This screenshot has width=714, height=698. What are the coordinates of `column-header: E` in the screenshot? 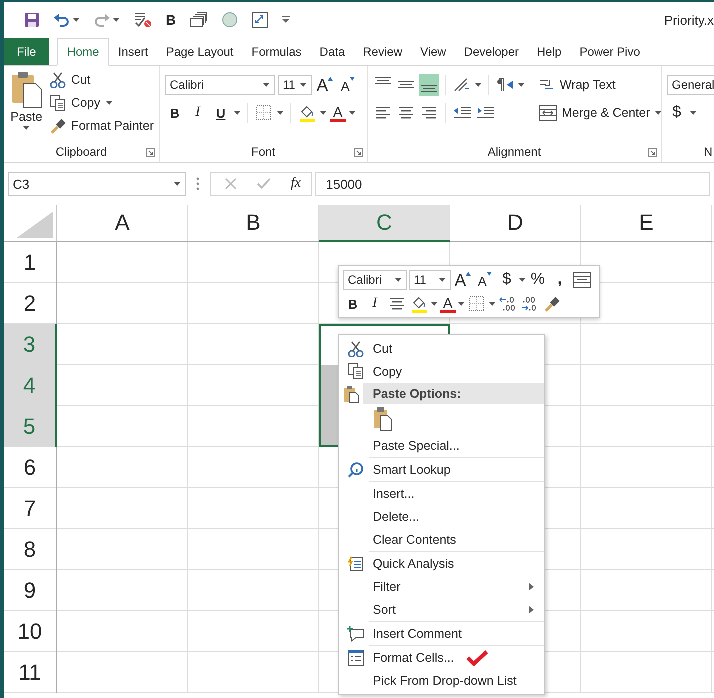 It's located at (646, 223).